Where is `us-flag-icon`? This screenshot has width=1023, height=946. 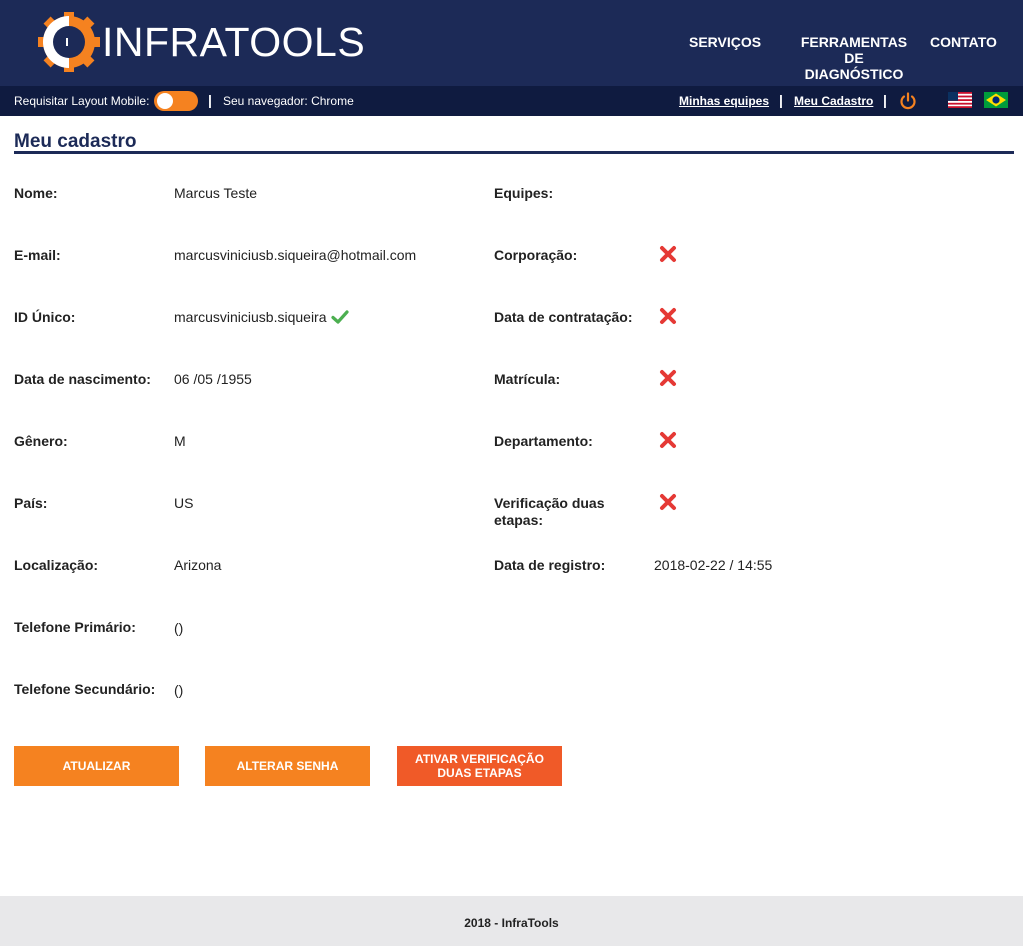 us-flag-icon is located at coordinates (960, 100).